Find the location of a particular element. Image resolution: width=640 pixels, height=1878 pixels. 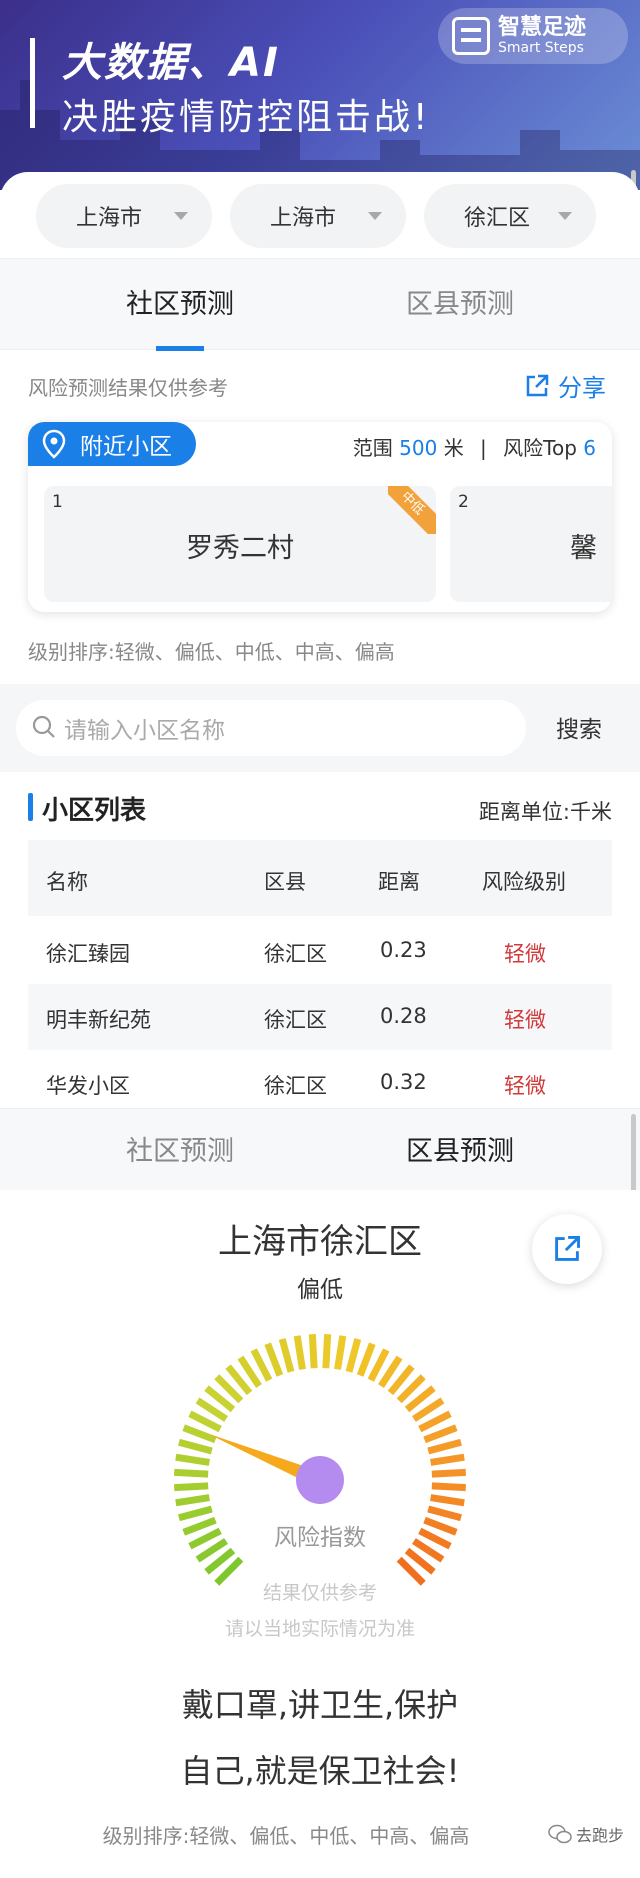

community-search-input: 请输入小区名称 is located at coordinates (271, 728).